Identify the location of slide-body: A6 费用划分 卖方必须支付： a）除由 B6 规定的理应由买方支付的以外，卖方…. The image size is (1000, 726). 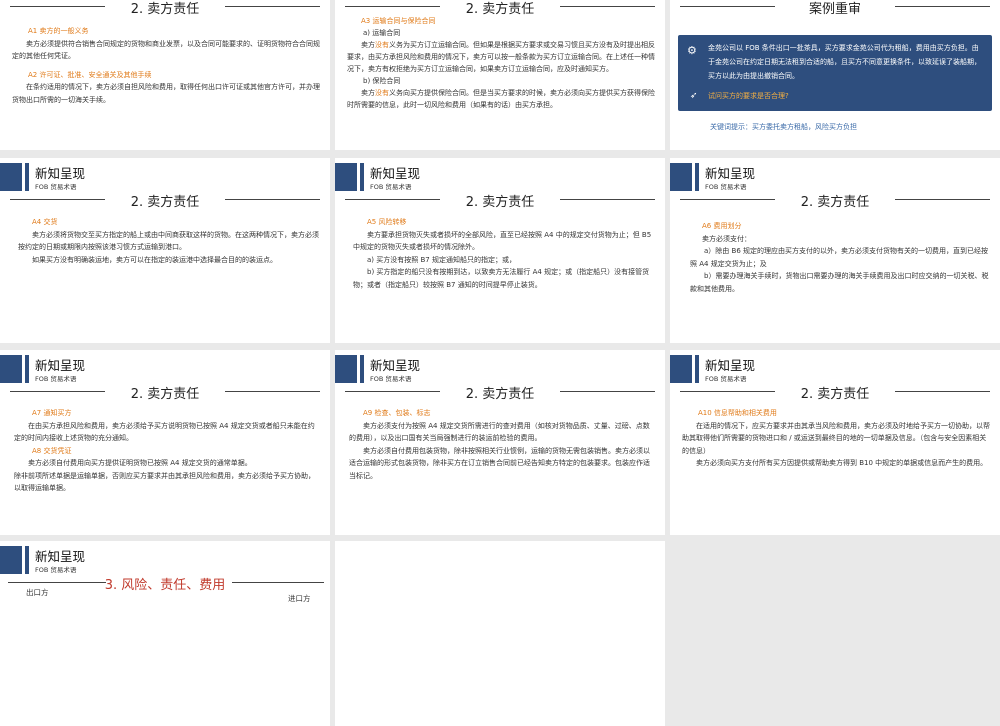
(840, 257).